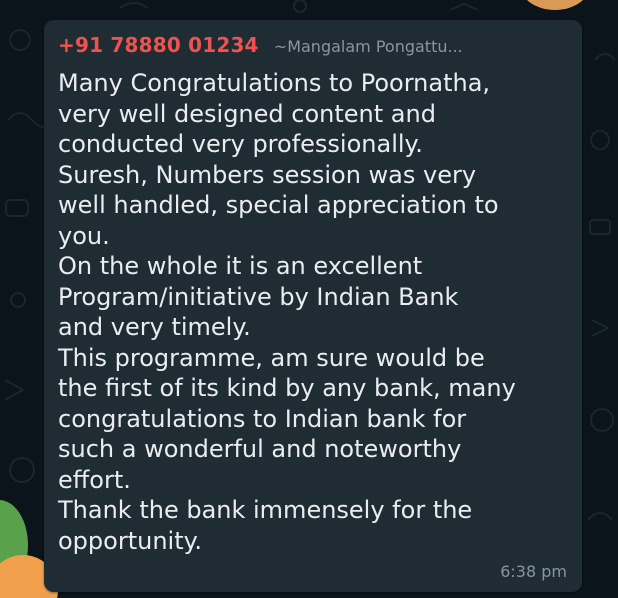  What do you see at coordinates (278, 205) in the screenshot?
I see `message-line: well handled, special appreciation to` at bounding box center [278, 205].